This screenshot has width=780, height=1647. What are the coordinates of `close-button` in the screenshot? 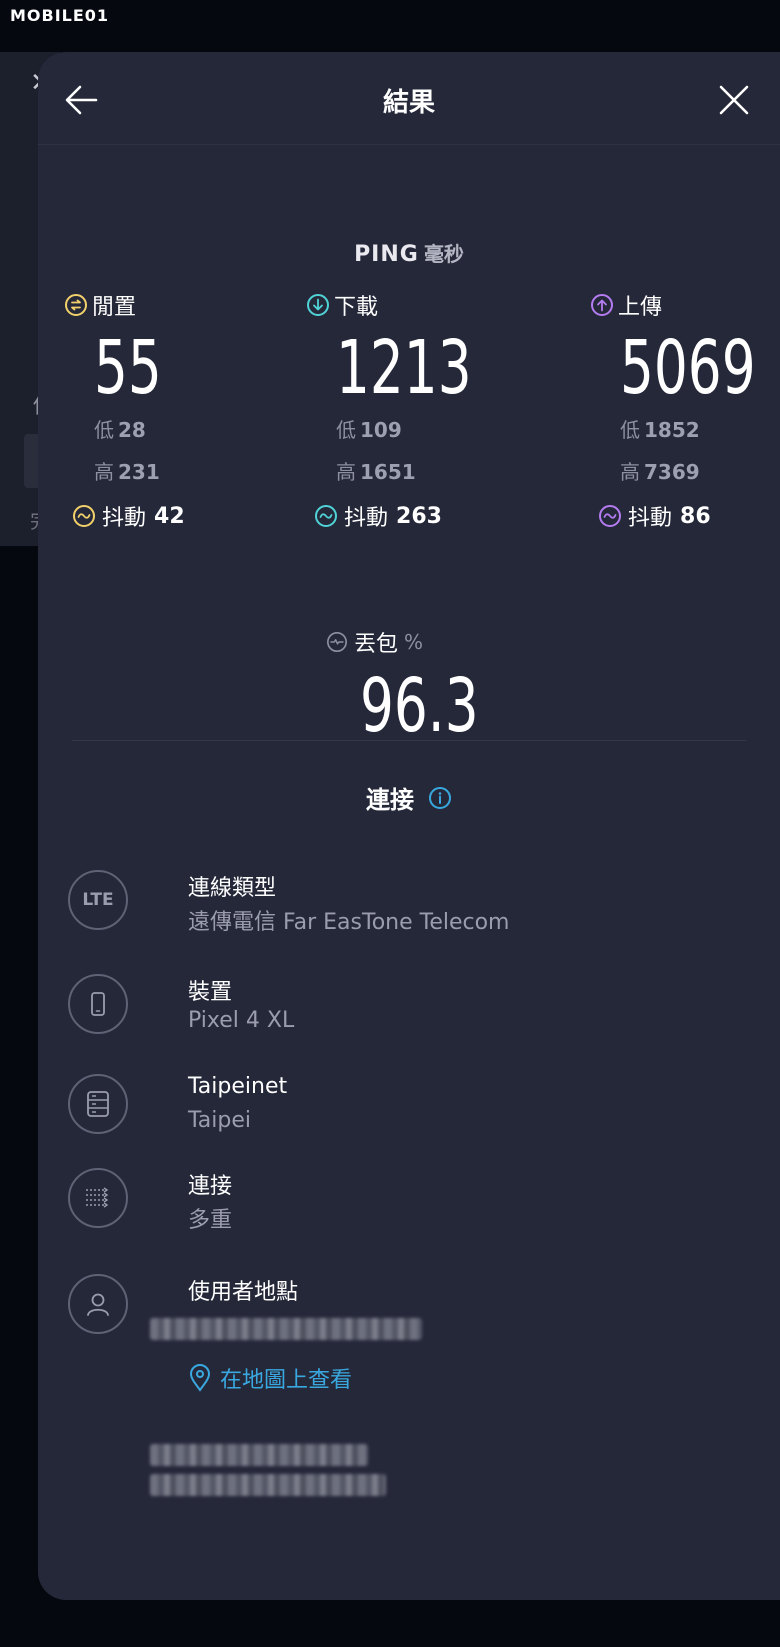 It's located at (734, 100).